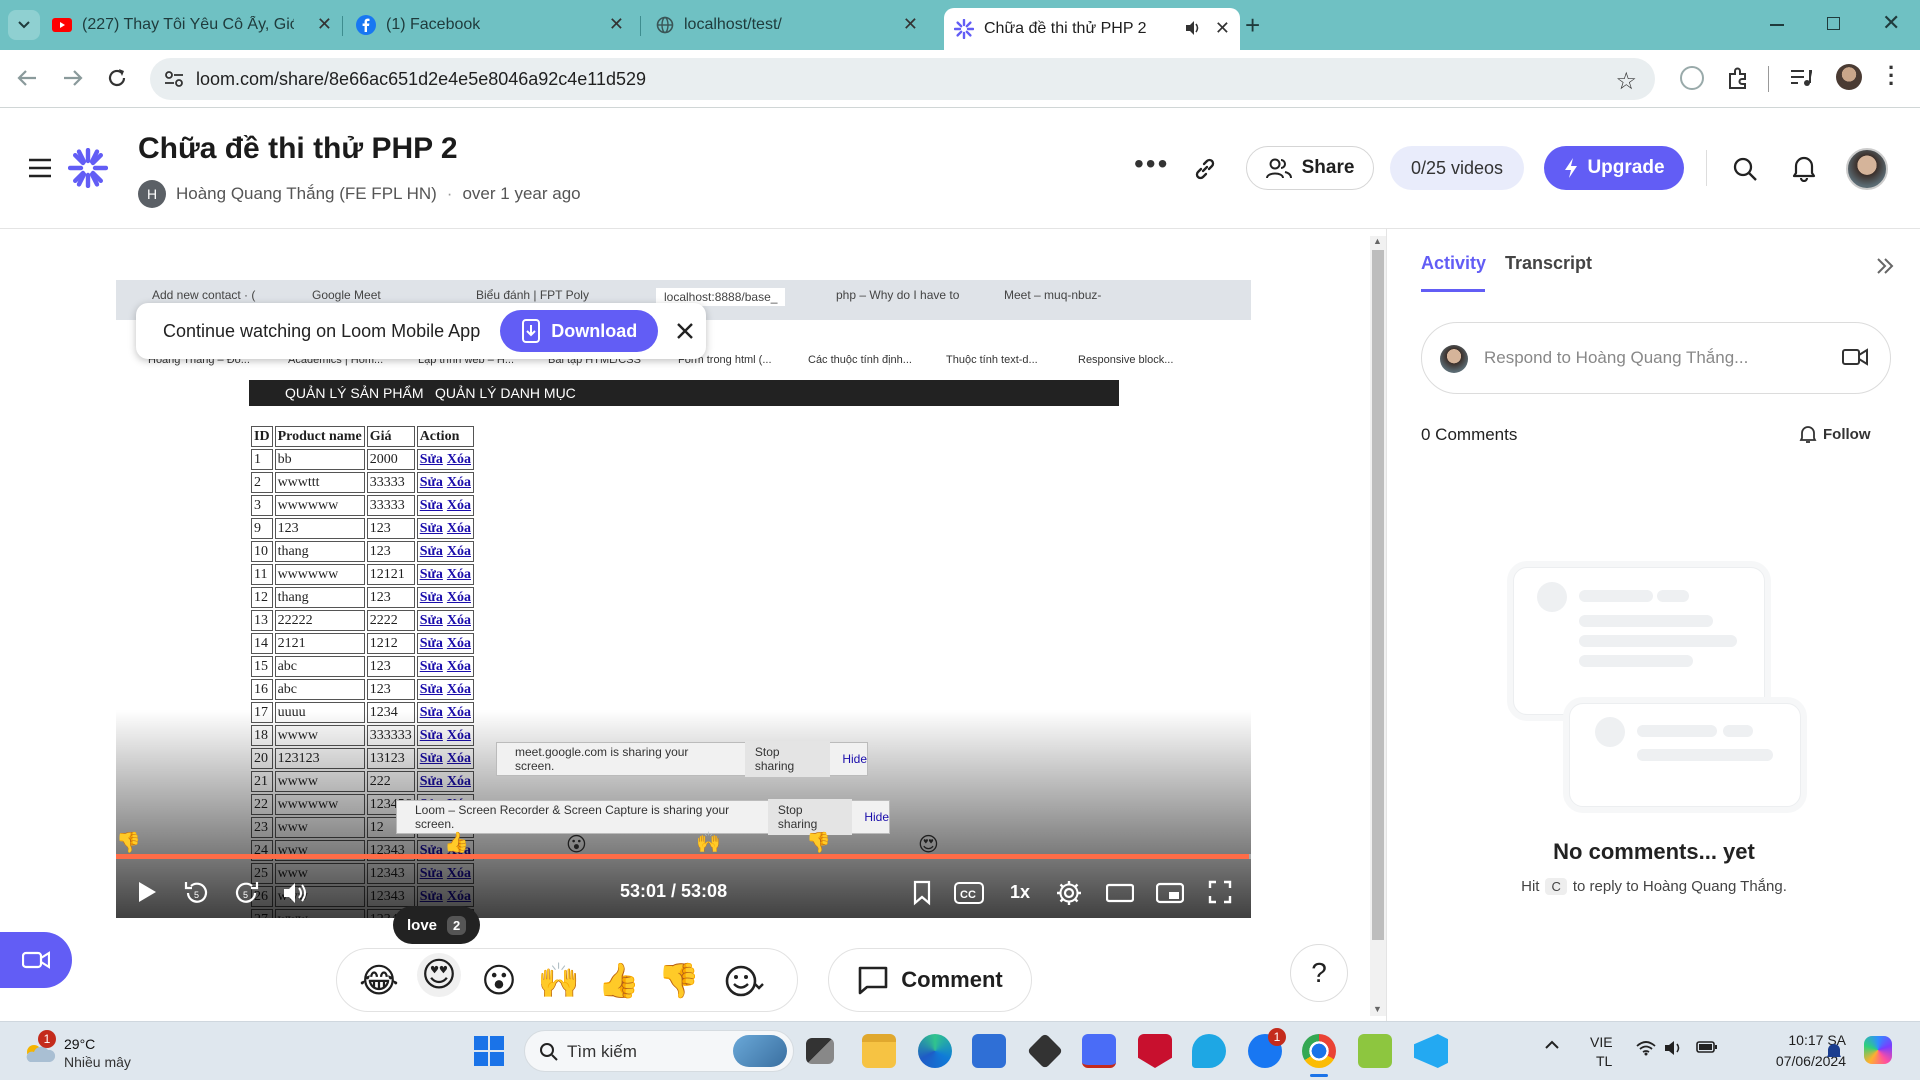  What do you see at coordinates (935, 1051) in the screenshot?
I see `edge-icon` at bounding box center [935, 1051].